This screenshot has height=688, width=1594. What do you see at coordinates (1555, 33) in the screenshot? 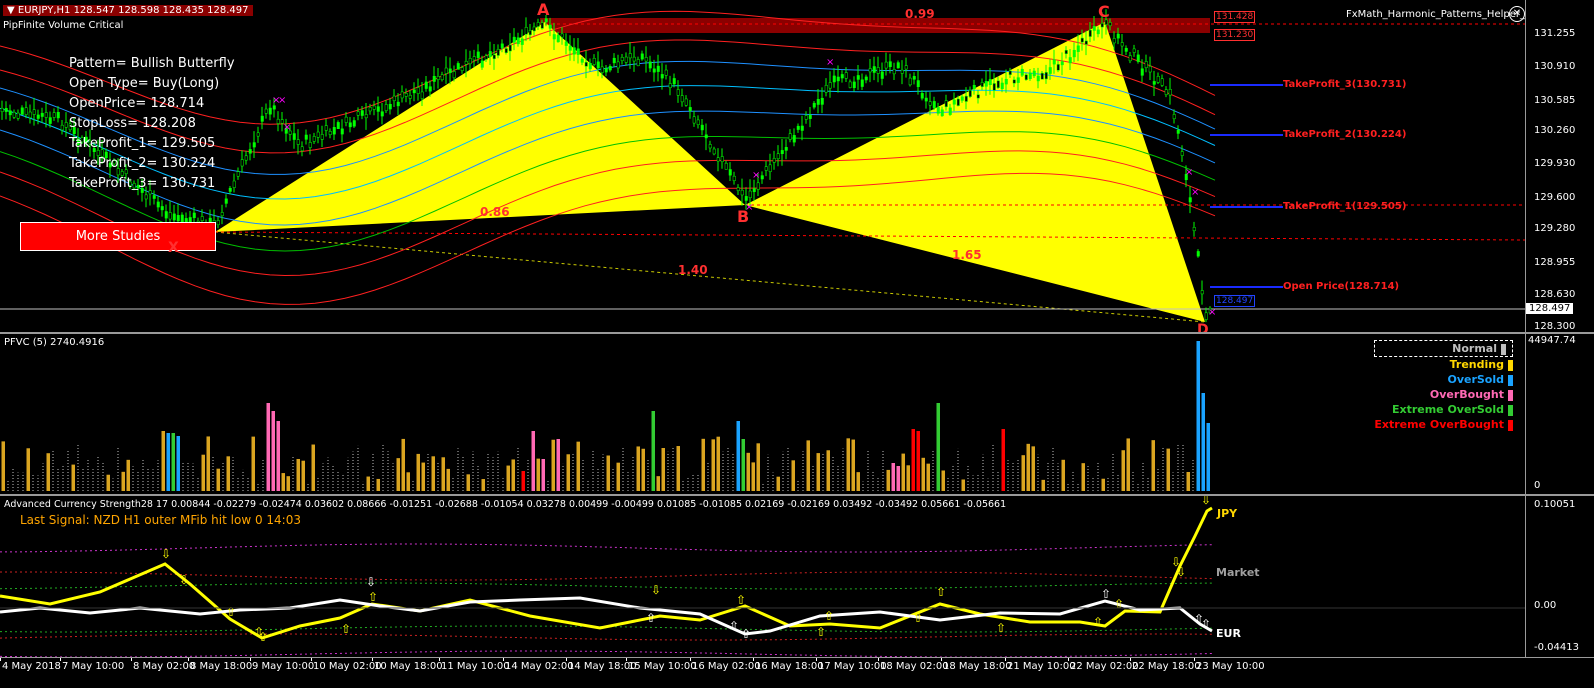
I see `price-tick: 131.255` at bounding box center [1555, 33].